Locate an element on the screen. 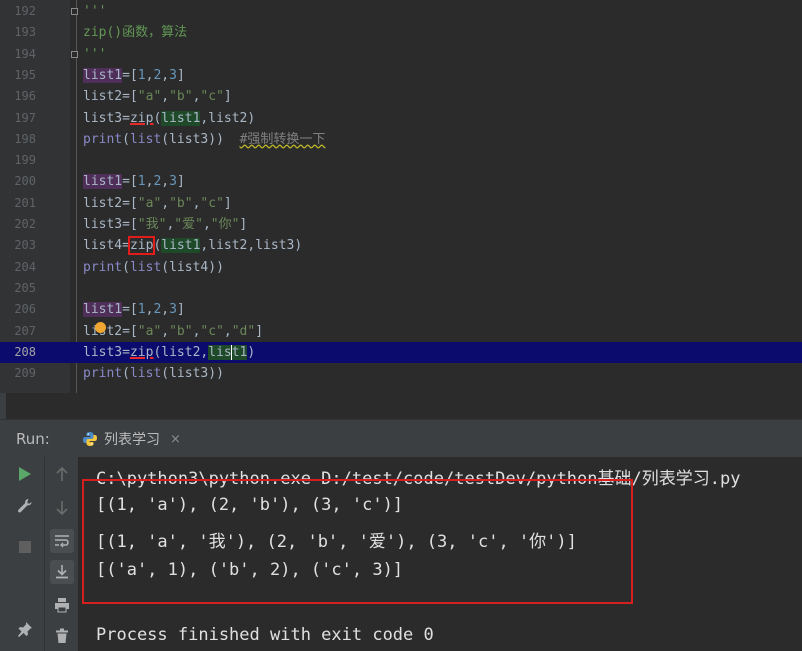 This screenshot has width=802, height=651. pin-tab-button is located at coordinates (25, 629).